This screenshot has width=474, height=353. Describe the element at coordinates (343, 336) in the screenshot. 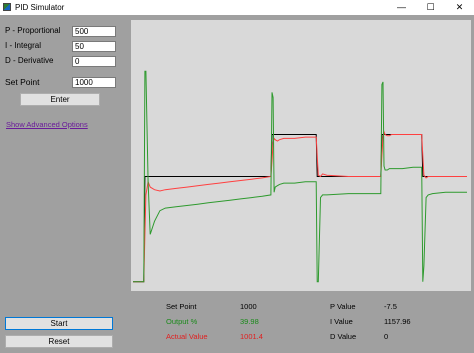

I see `readout-d-label: D Value` at that location.